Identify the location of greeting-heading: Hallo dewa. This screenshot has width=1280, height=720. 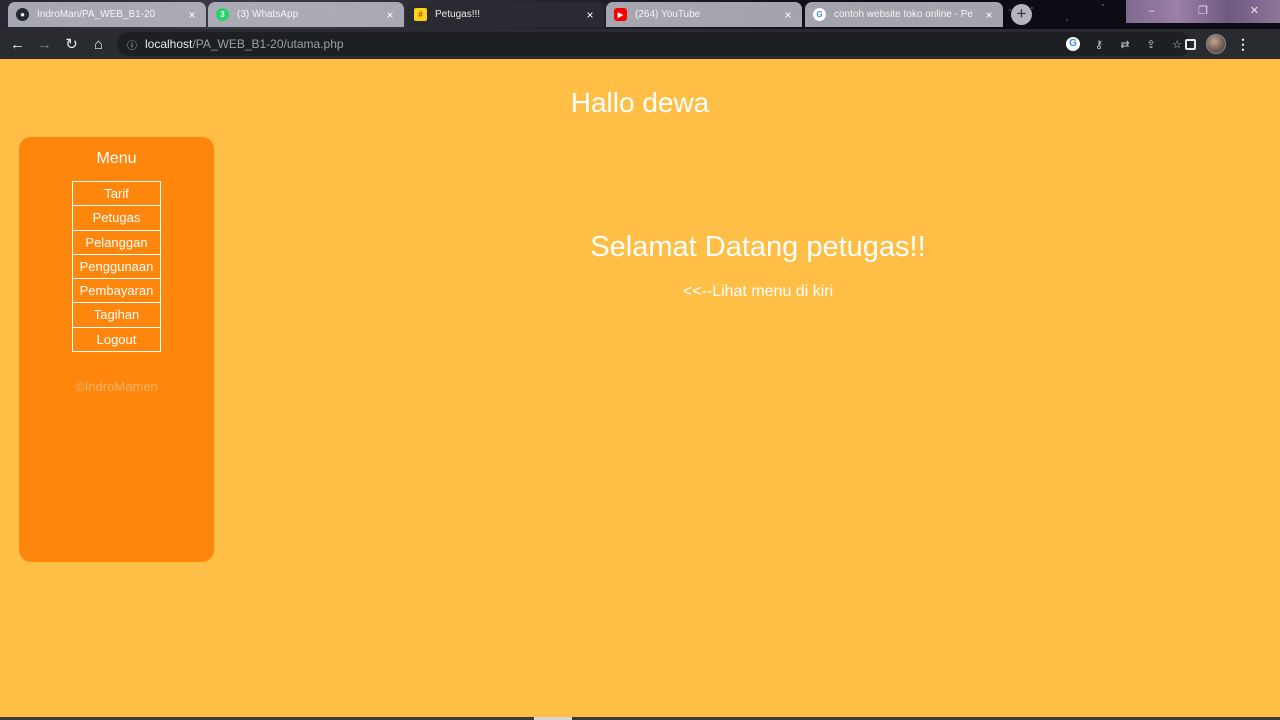
(640, 102).